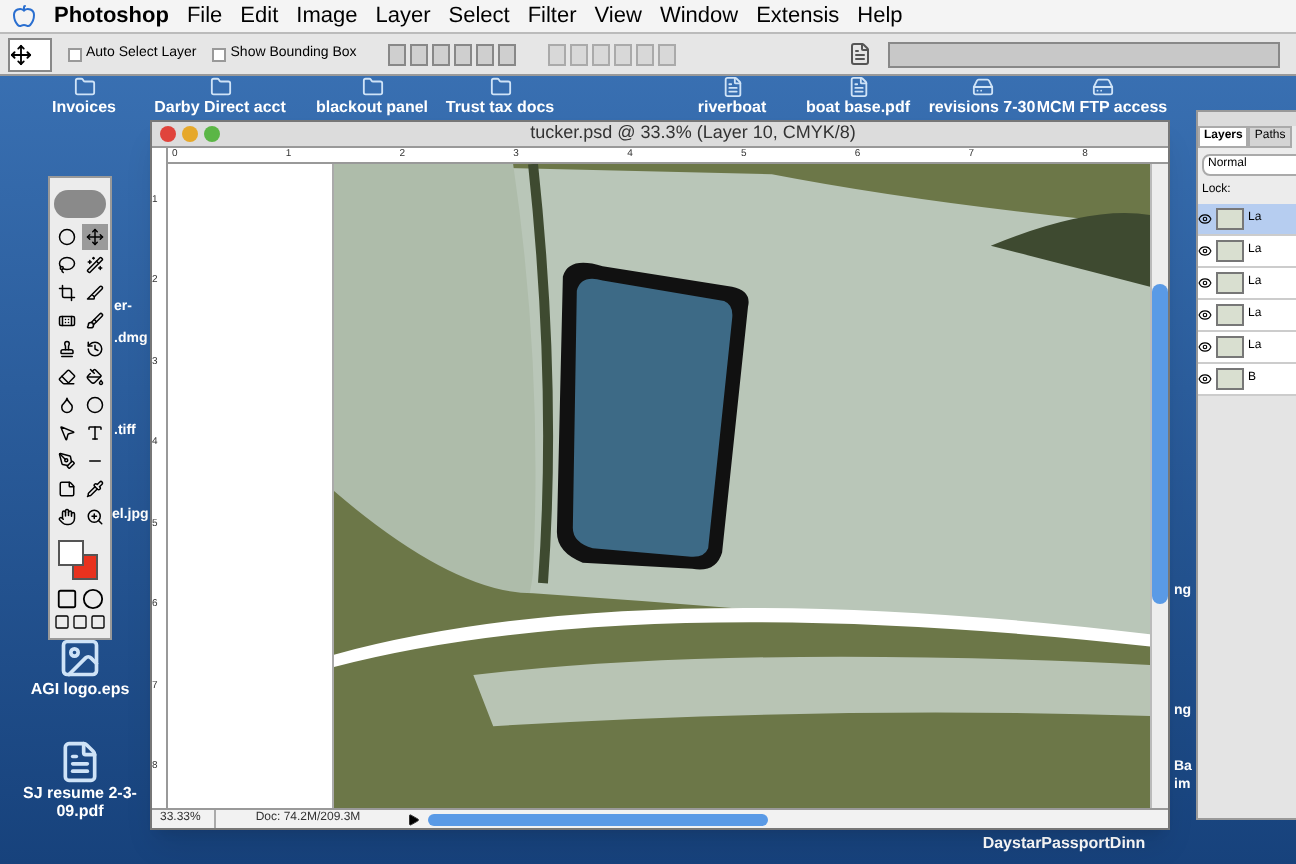 This screenshot has width=1296, height=864. Describe the element at coordinates (414, 819) in the screenshot. I see `triangle-icon` at that location.